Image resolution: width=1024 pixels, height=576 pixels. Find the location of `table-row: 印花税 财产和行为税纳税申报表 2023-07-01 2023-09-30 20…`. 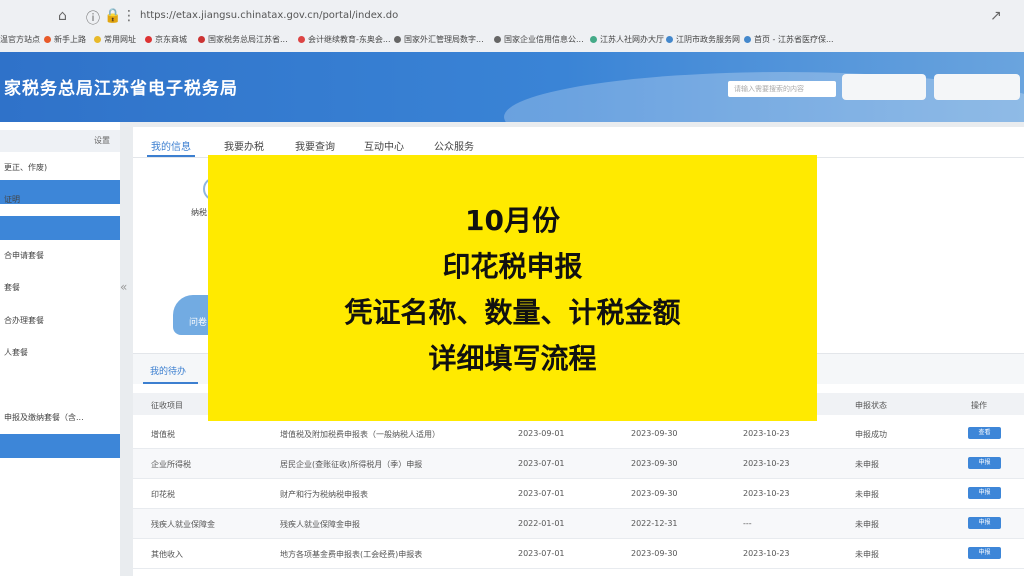

table-row: 印花税 财产和行为税纳税申报表 2023-07-01 2023-09-30 20… is located at coordinates (578, 494).